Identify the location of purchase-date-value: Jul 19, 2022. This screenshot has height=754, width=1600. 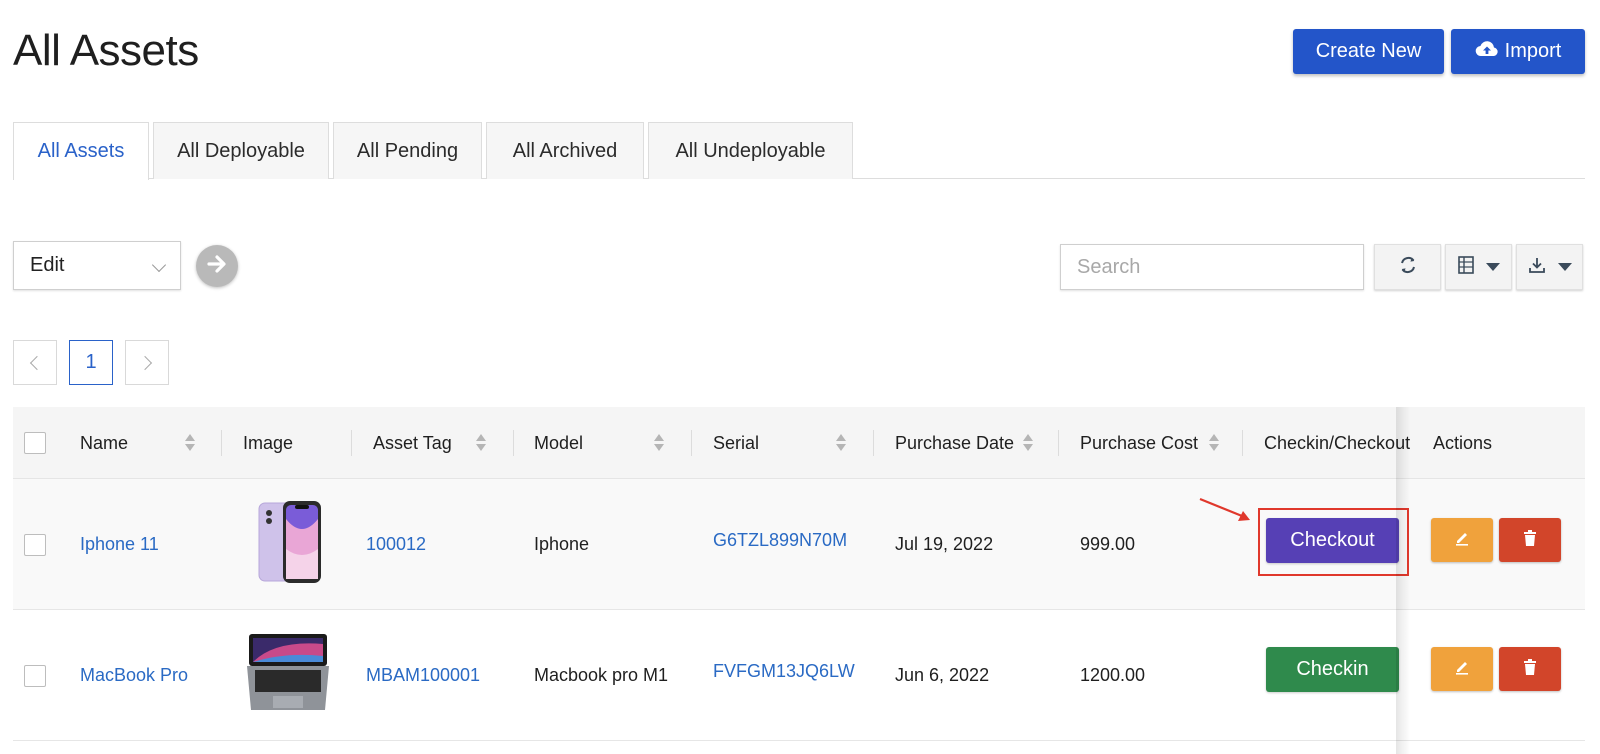
(944, 544).